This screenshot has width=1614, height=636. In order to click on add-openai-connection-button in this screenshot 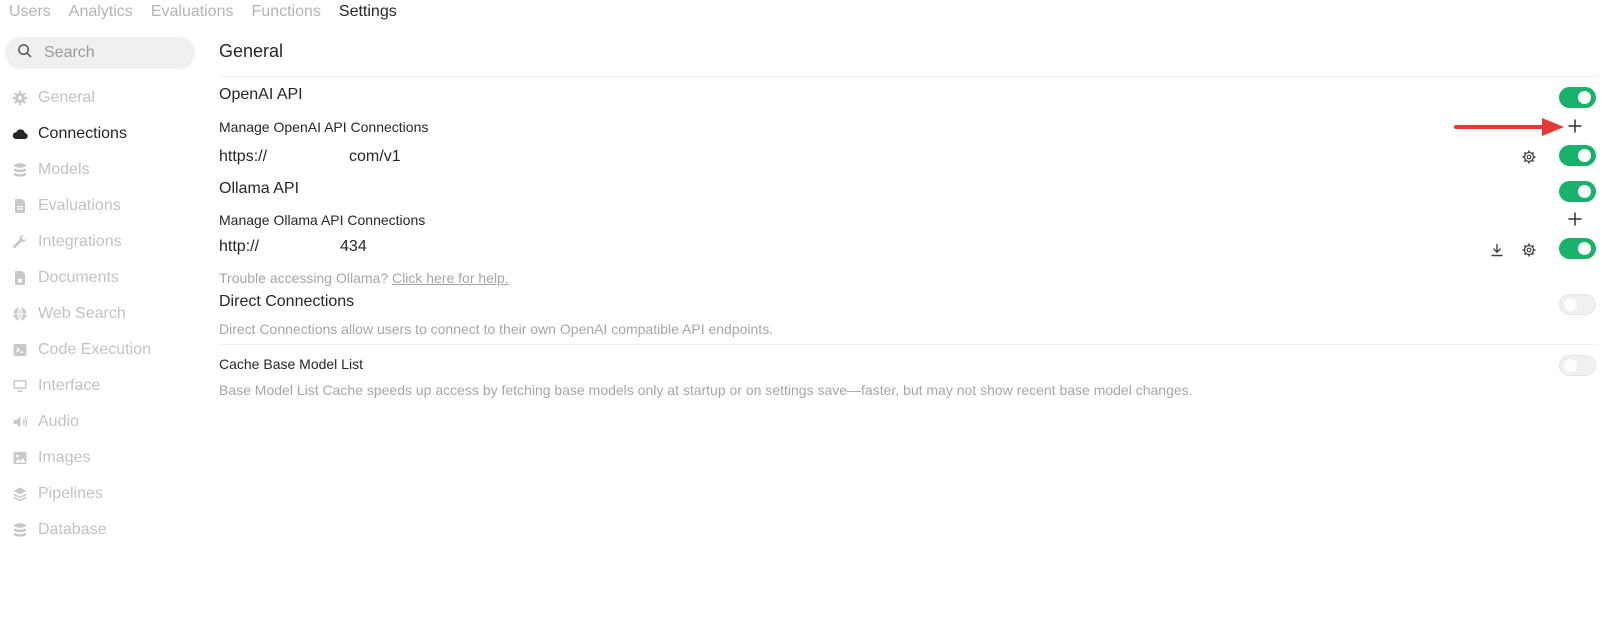, I will do `click(1575, 128)`.